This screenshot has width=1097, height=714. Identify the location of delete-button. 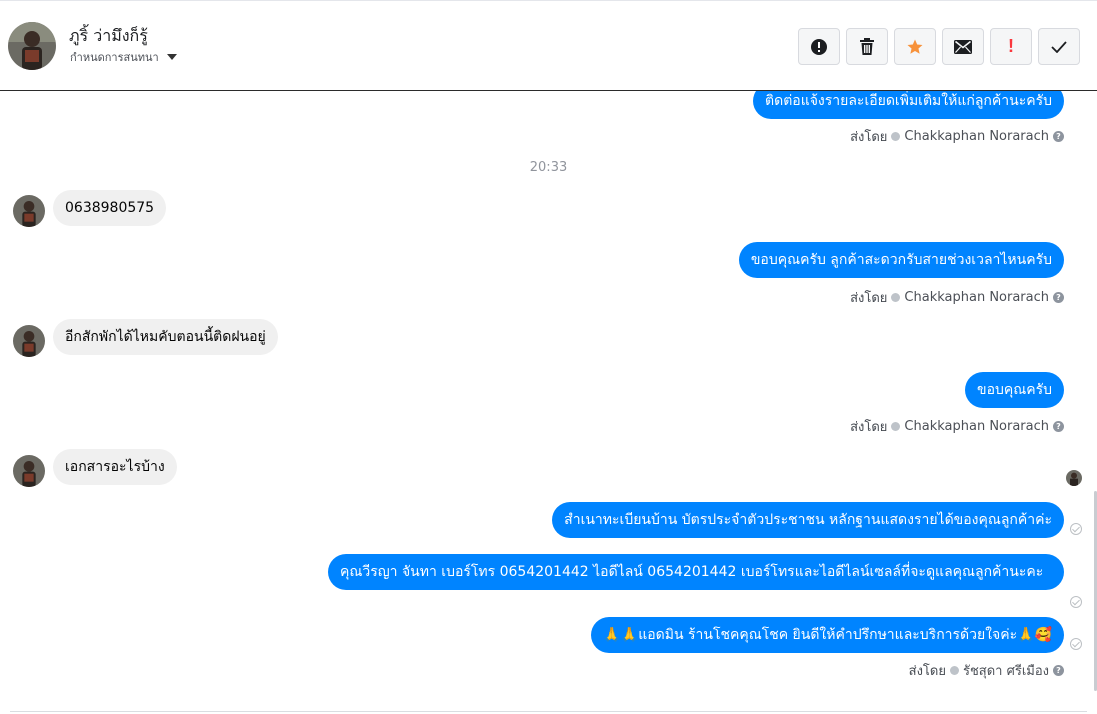
(867, 46).